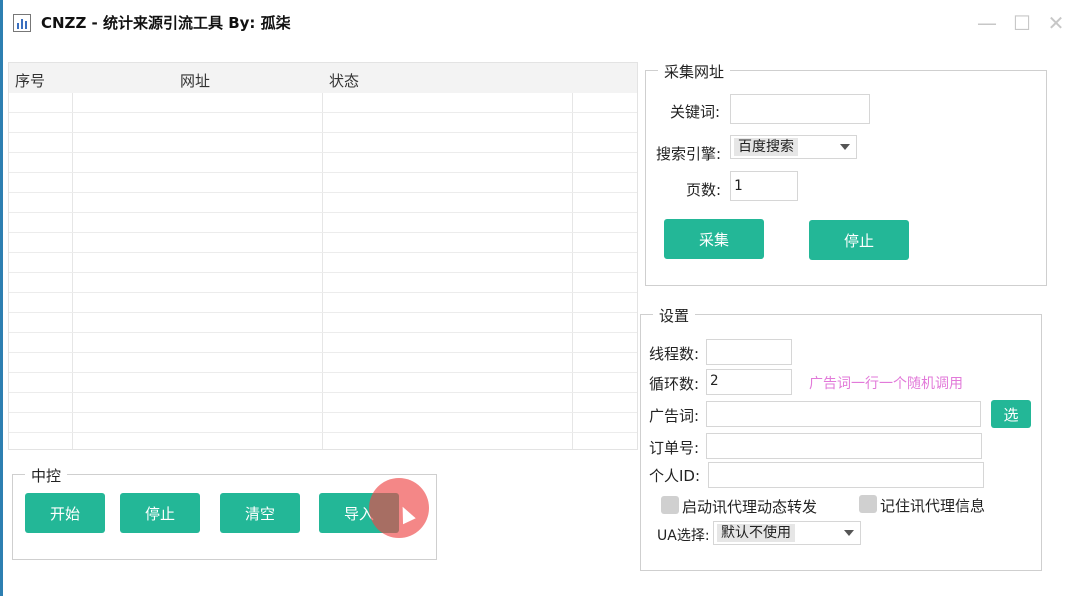 Image resolution: width=1066 pixels, height=596 pixels. What do you see at coordinates (323, 78) in the screenshot?
I see `table-header: 序号 网址 状态` at bounding box center [323, 78].